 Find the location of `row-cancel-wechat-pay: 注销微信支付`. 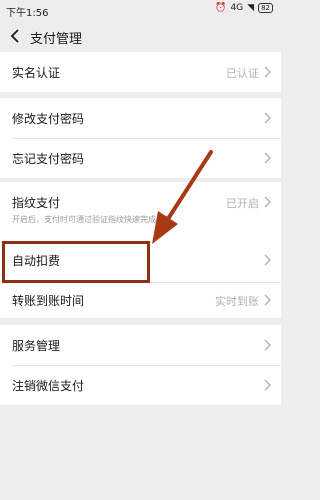

row-cancel-wechat-pay: 注销微信支付 is located at coordinates (140, 385).